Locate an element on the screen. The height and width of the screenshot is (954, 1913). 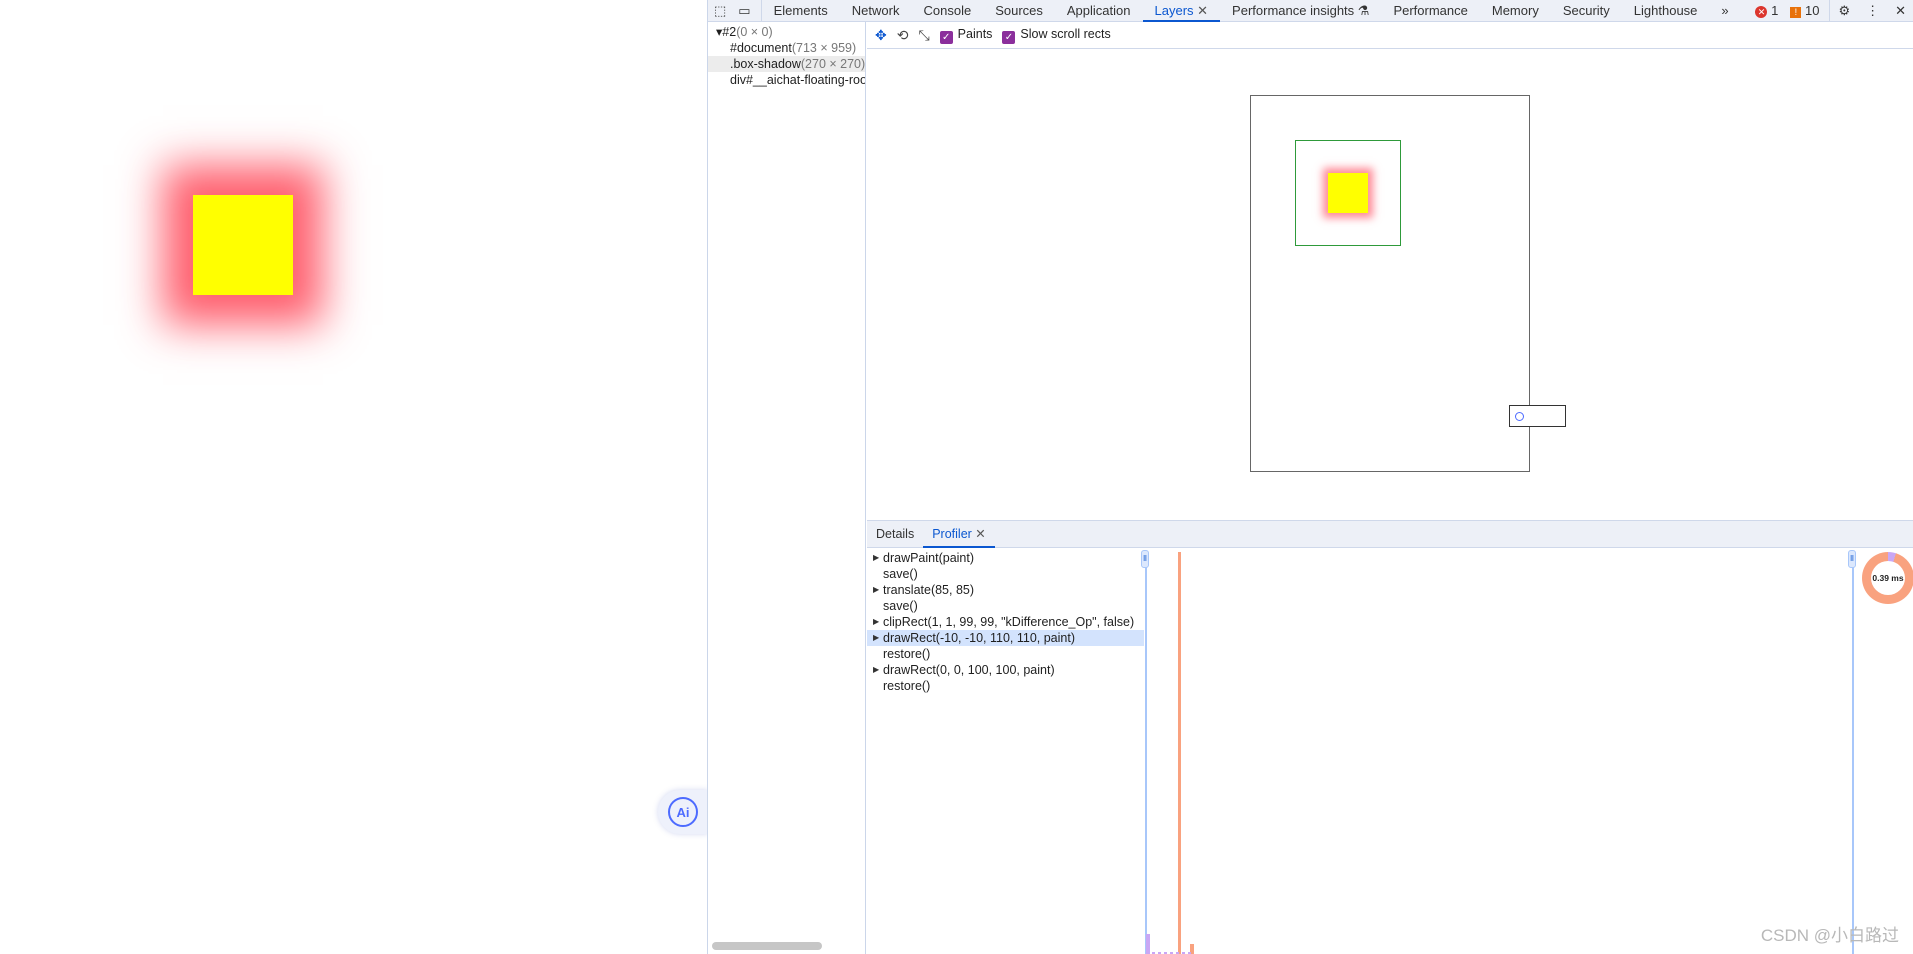
tab-network: Network is located at coordinates (876, 11).